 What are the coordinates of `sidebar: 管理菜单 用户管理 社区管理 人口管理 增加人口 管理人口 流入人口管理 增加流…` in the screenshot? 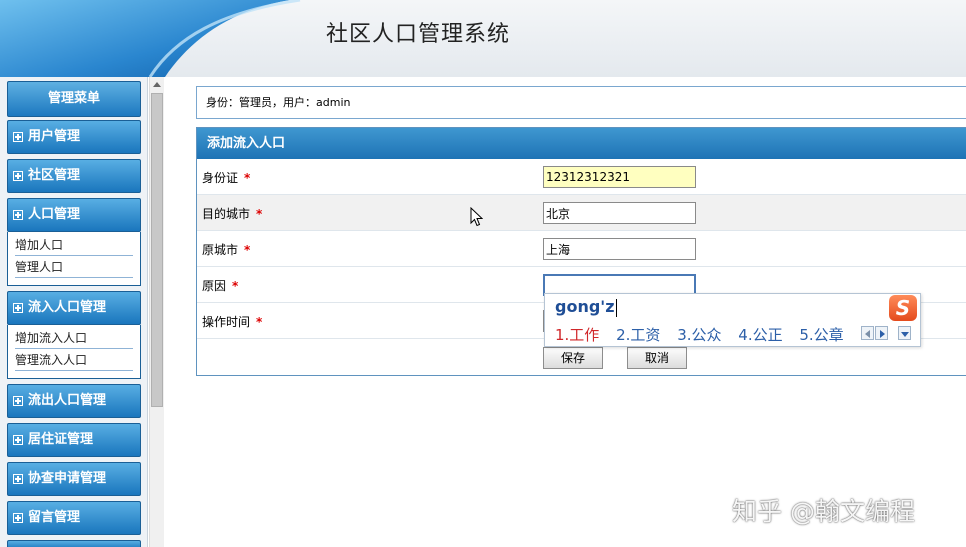 It's located at (74, 312).